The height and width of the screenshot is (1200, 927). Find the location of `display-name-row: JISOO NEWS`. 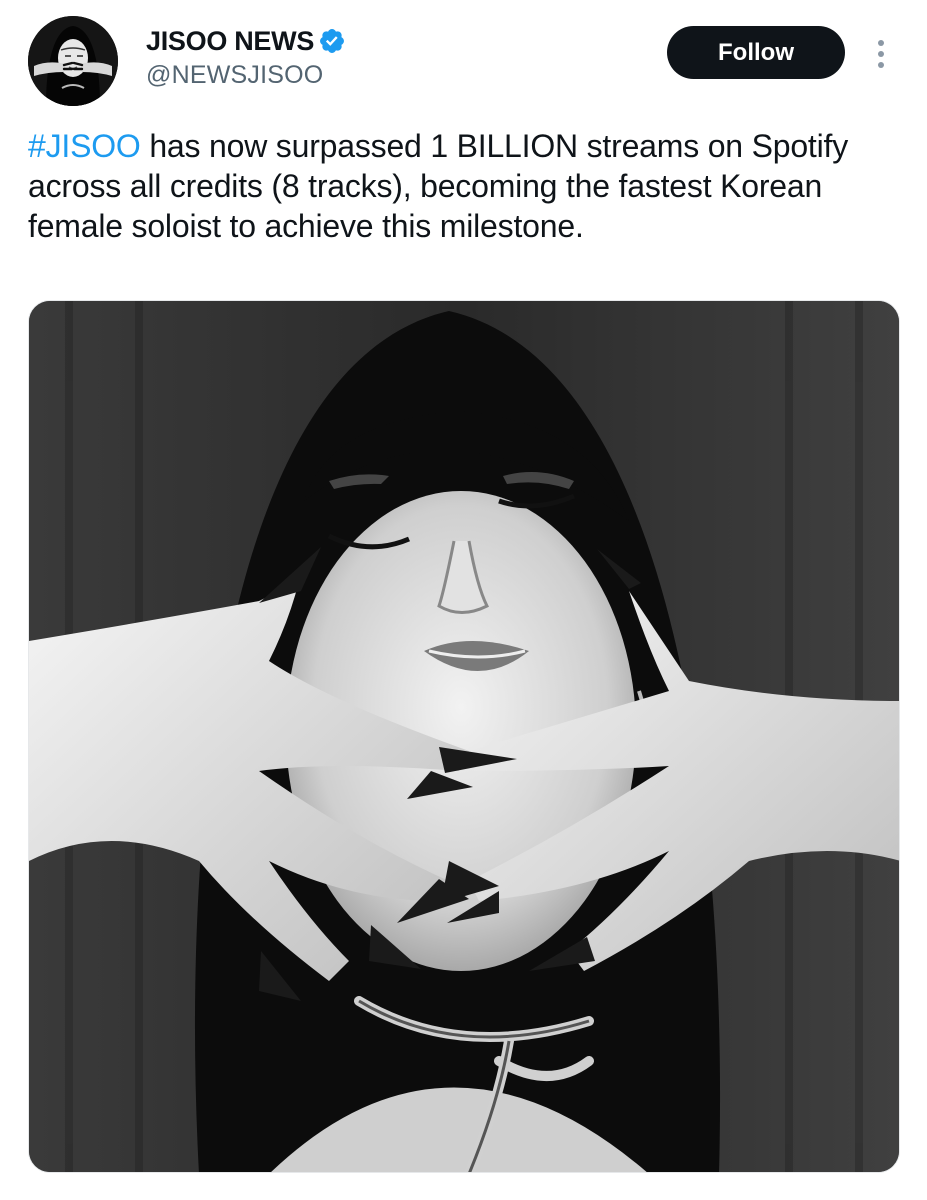

display-name-row: JISOO NEWS is located at coordinates (246, 41).